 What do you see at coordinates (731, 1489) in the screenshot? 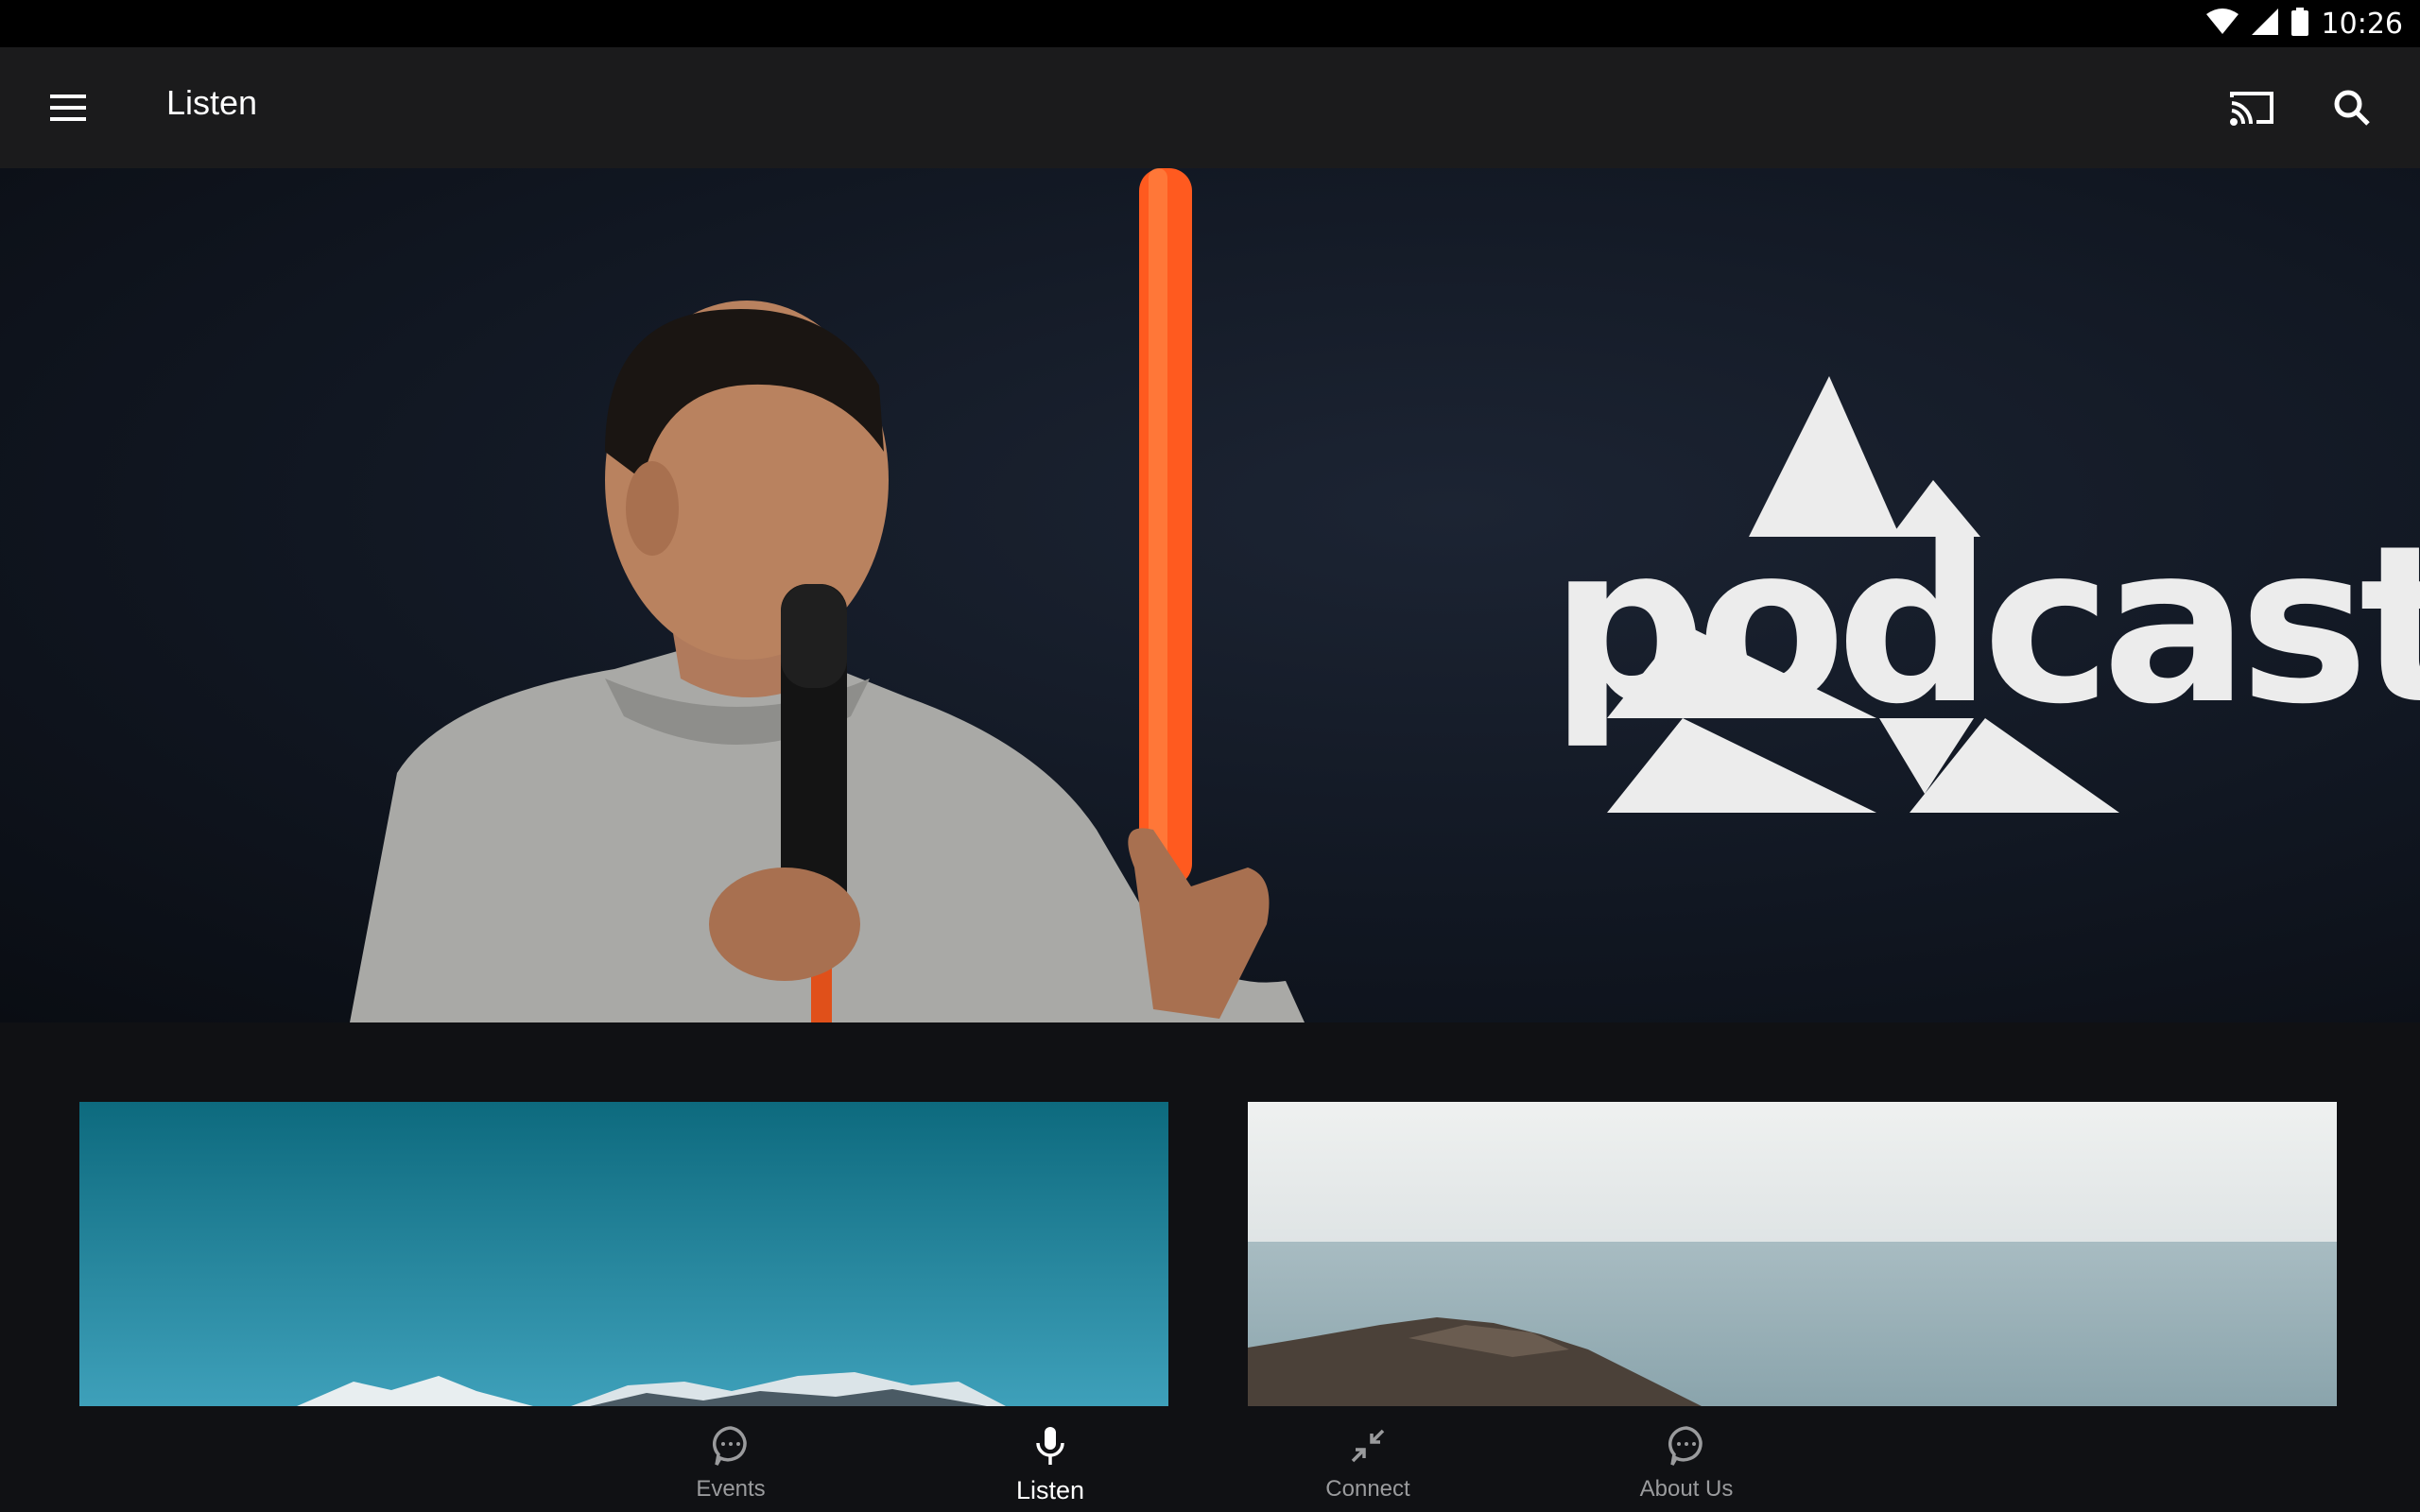
I see `nav-label-events: Events` at bounding box center [731, 1489].